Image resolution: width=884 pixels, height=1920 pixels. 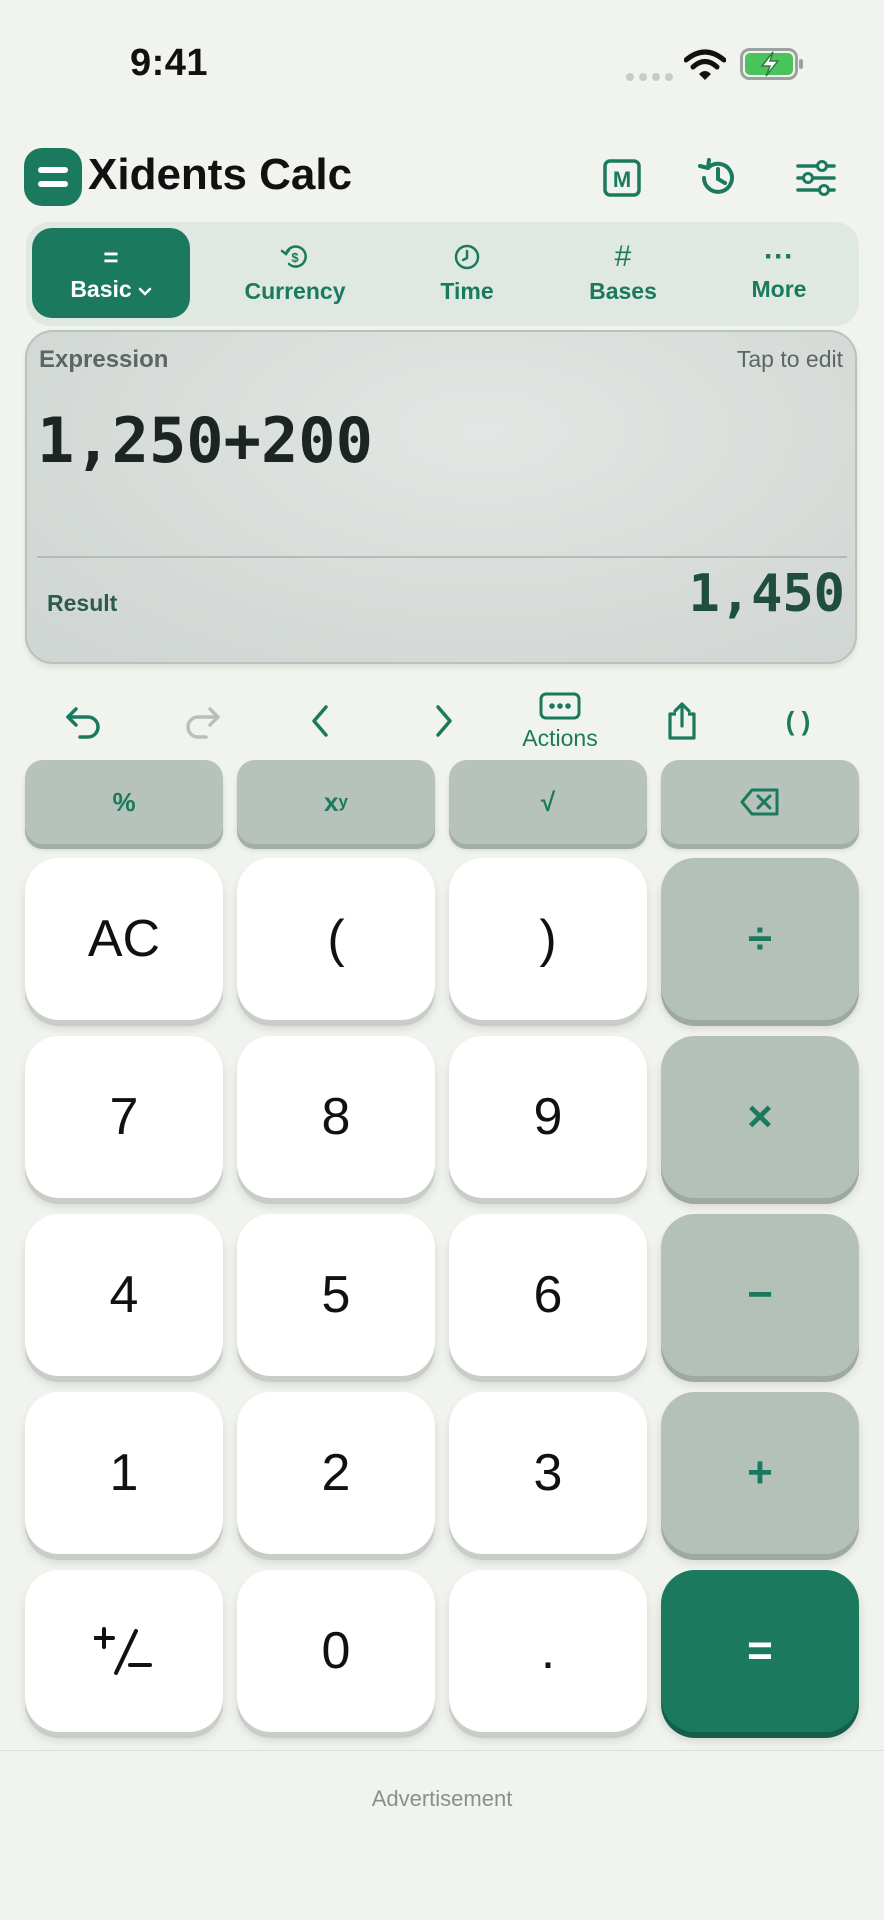 I want to click on sqrt-key: √, so click(x=548, y=802).